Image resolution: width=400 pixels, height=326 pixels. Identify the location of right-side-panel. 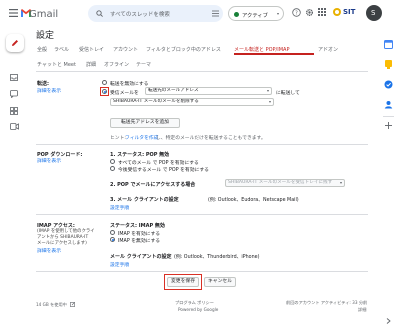
(389, 178).